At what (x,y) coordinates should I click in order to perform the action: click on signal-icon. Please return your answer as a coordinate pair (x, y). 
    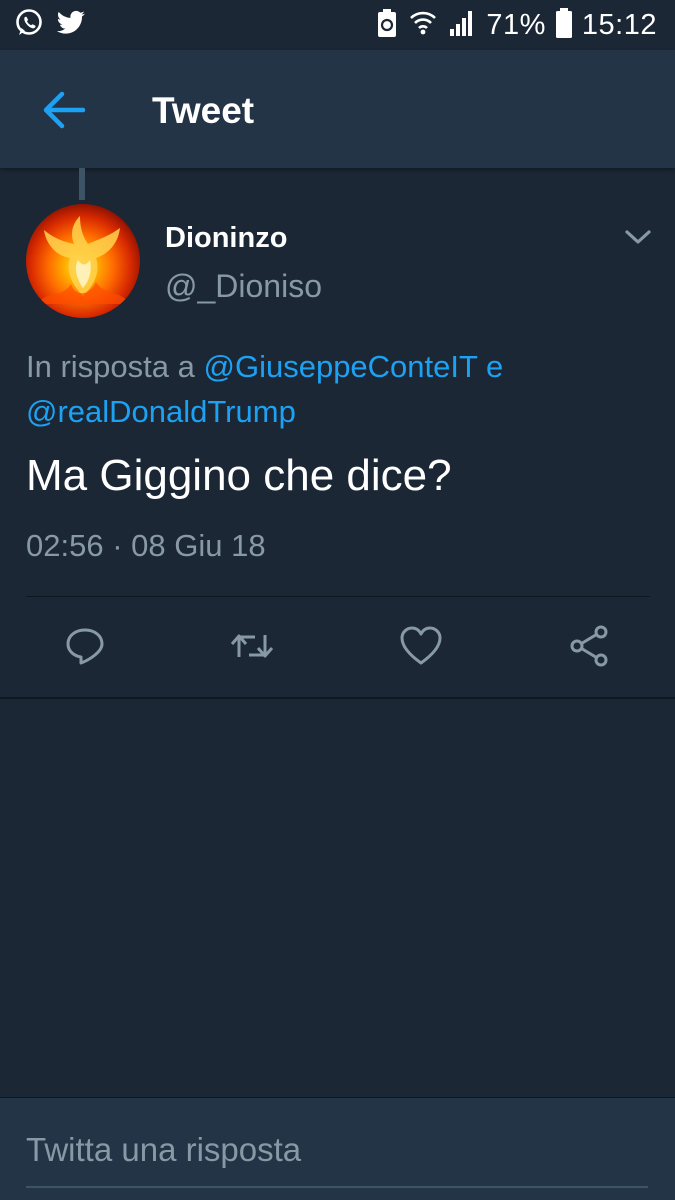
    Looking at the image, I should click on (462, 25).